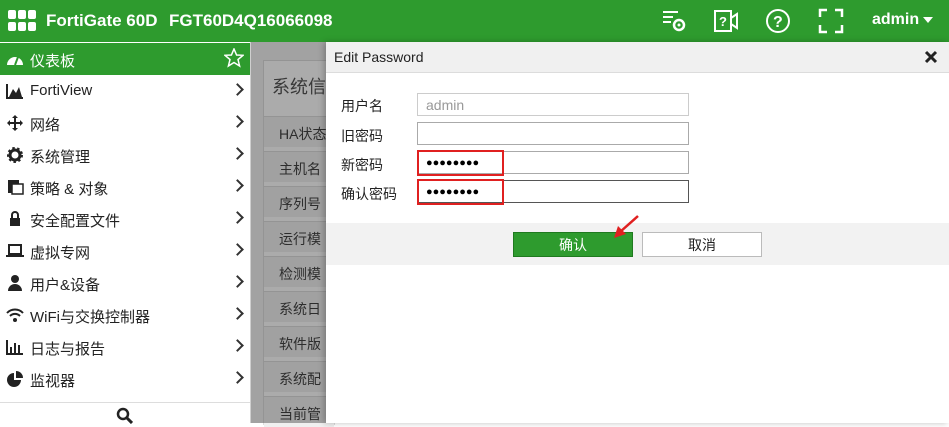 The height and width of the screenshot is (427, 949). I want to click on user-menu: admin, so click(903, 20).